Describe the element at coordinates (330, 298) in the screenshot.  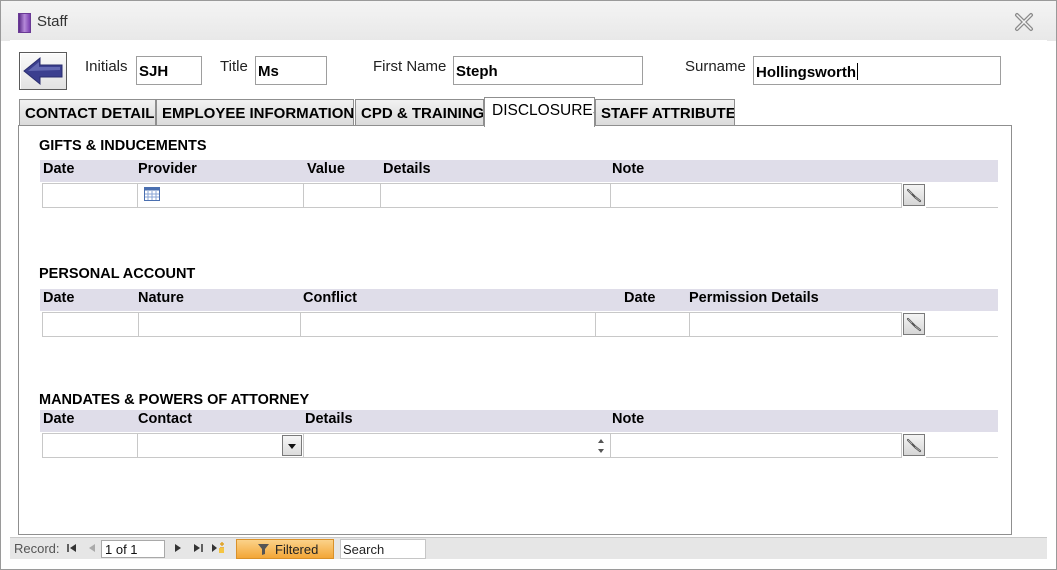
I see `personal-col-conflict: Conflict` at that location.